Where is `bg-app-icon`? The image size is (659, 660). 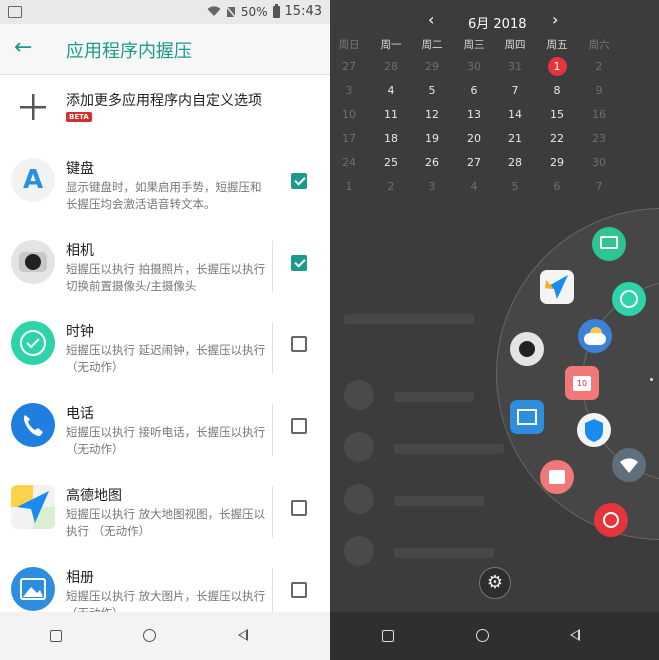 bg-app-icon is located at coordinates (359, 447).